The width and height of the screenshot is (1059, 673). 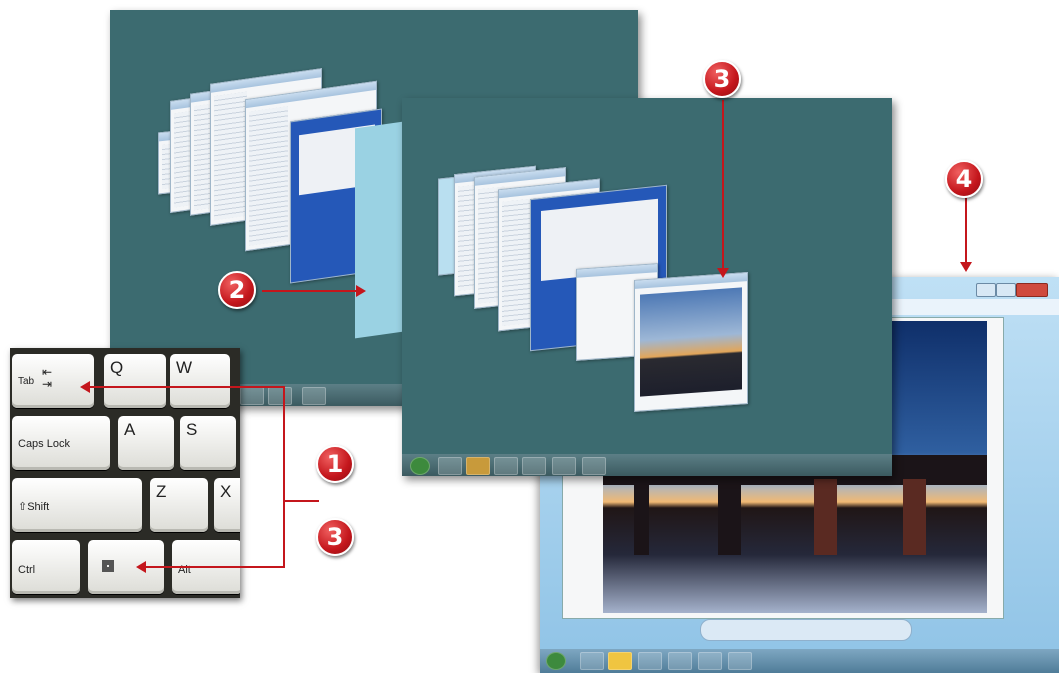 I want to click on key-x: X, so click(x=227, y=505).